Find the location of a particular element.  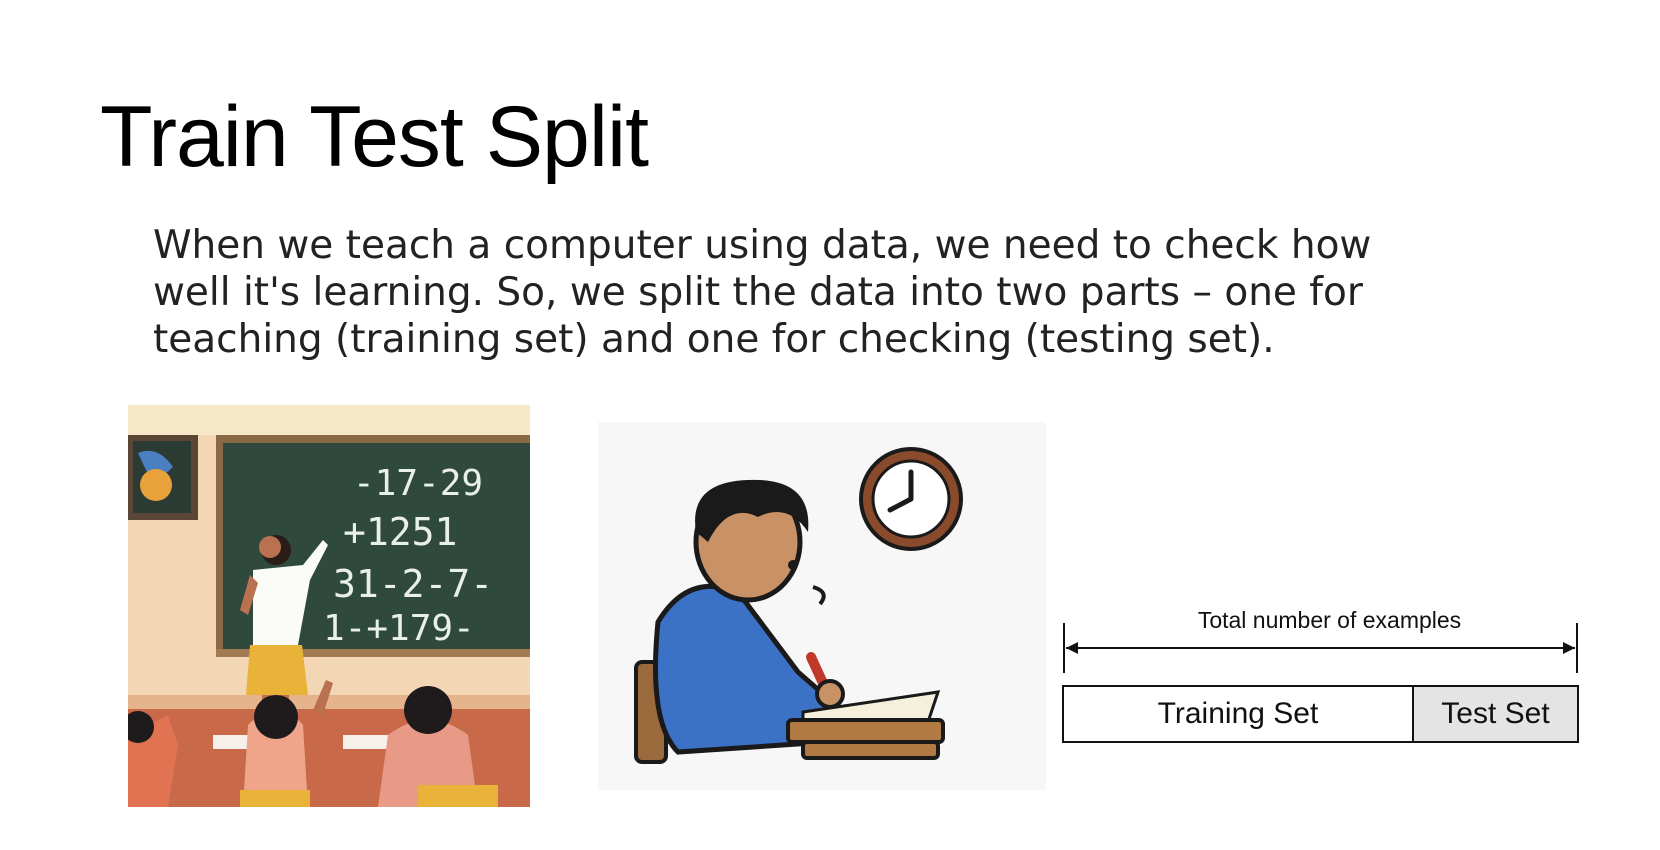

slide-title: Train Test Split is located at coordinates (374, 137).